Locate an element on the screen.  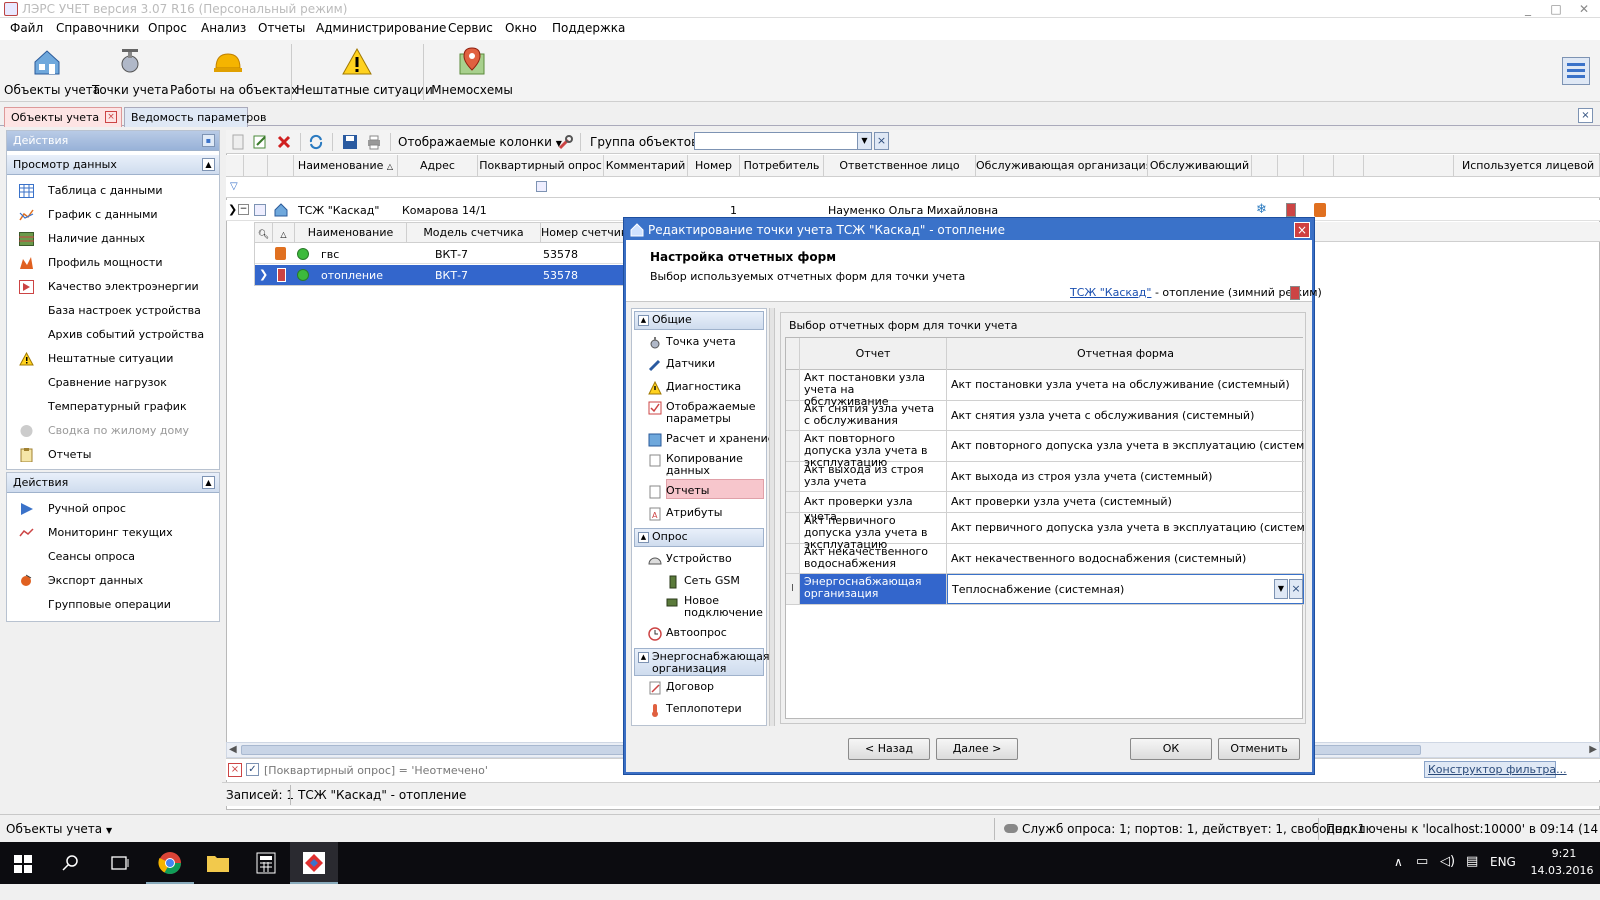
table-row: гвс ВКТ-7 53578 is located at coordinates (440, 254).